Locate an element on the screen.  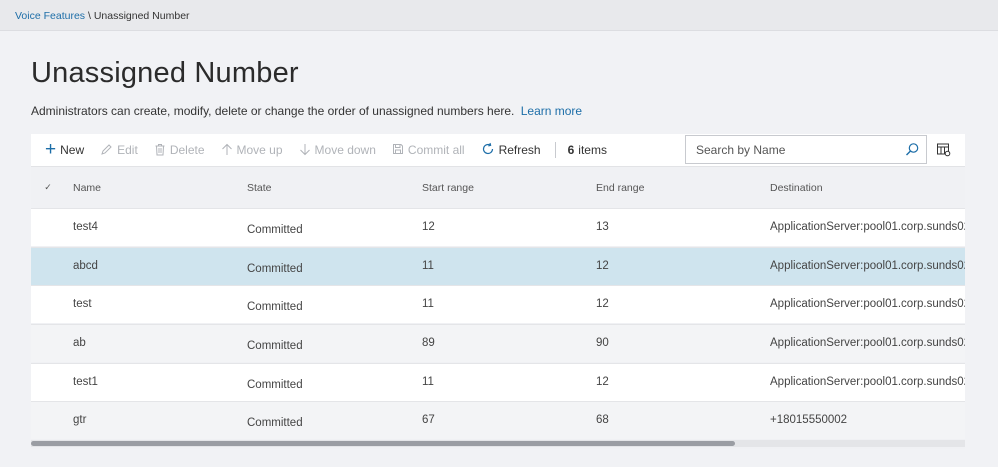
cell-end-range: 90 is located at coordinates (602, 343).